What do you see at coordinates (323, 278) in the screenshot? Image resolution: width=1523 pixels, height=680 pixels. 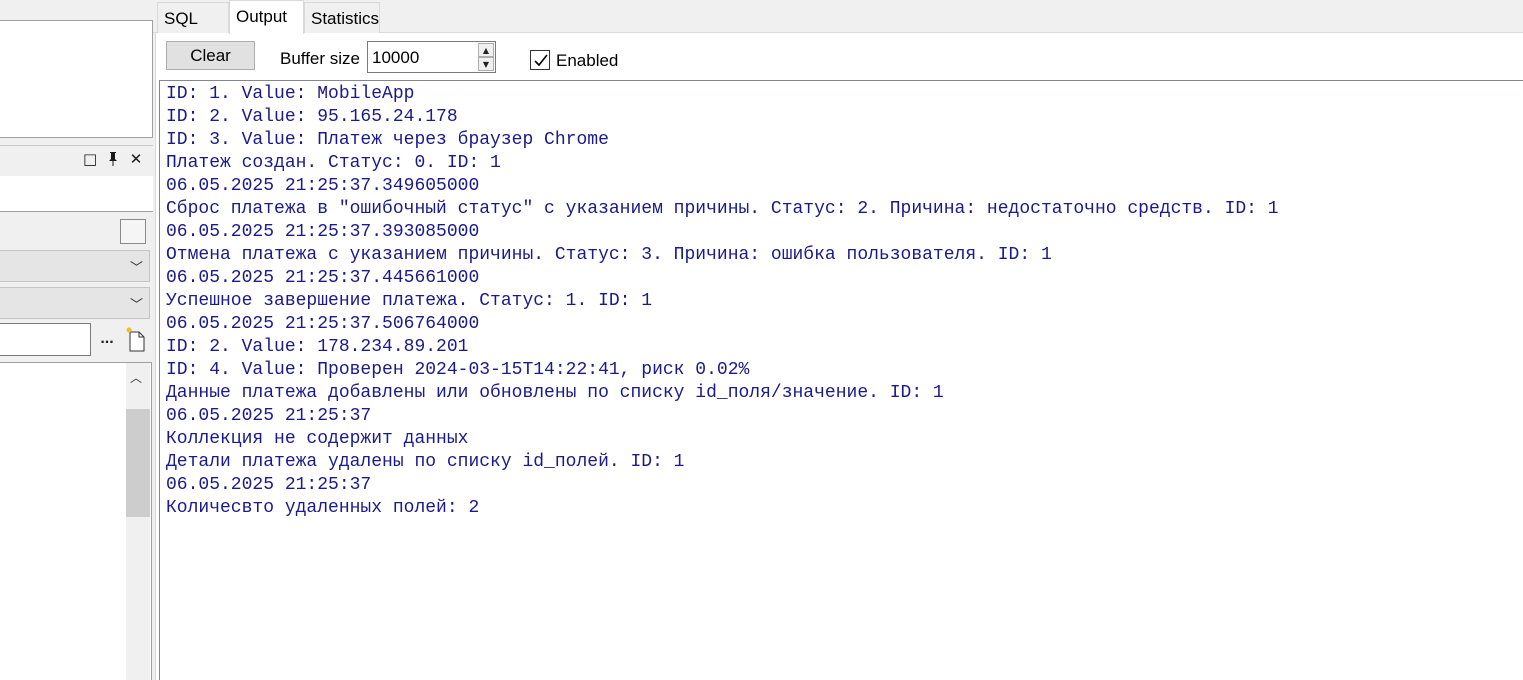 I see `output-line: 06.05.2025 21:25:37.445661000` at bounding box center [323, 278].